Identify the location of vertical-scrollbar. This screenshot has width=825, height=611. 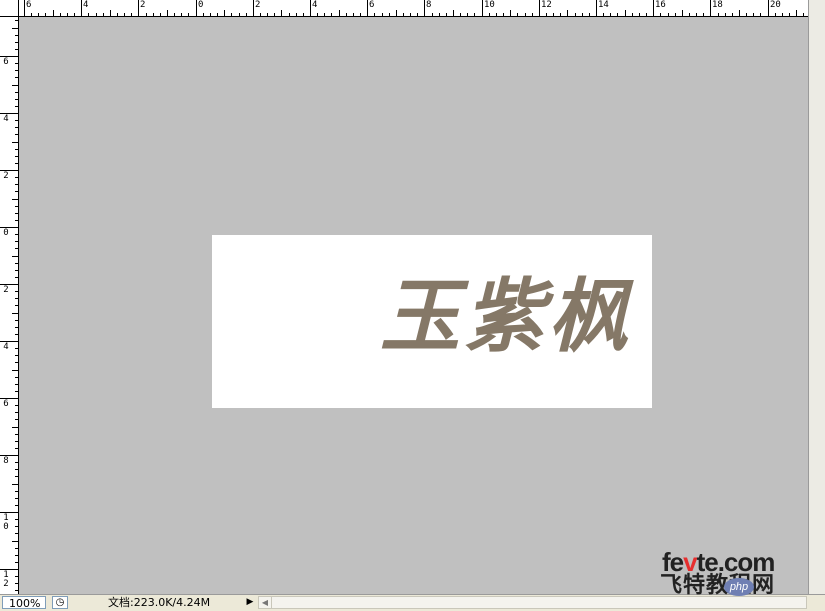
(816, 297).